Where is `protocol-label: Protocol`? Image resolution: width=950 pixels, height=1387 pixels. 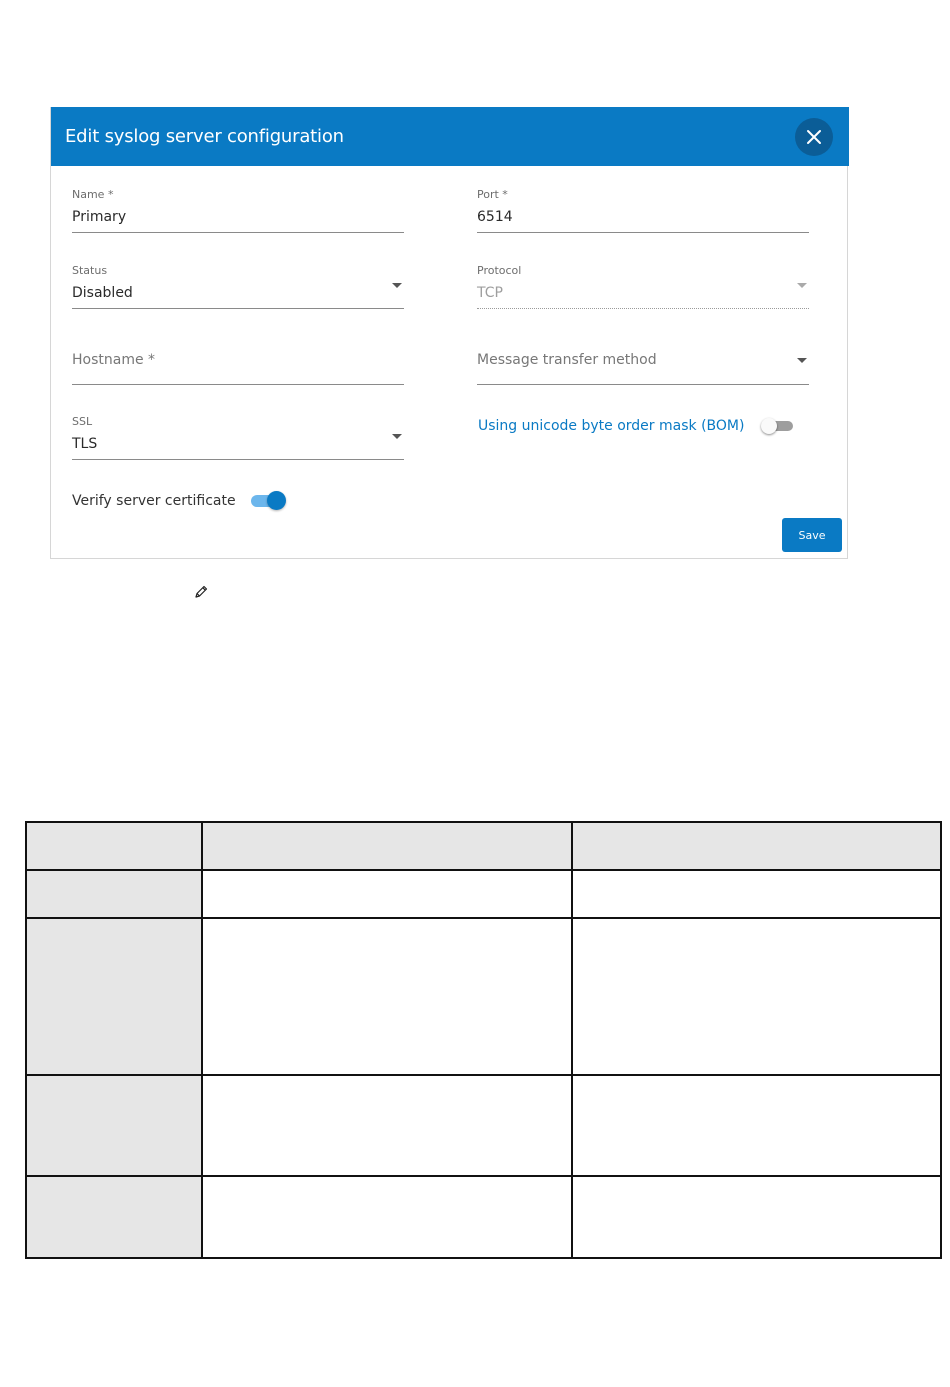
protocol-label: Protocol is located at coordinates (499, 270).